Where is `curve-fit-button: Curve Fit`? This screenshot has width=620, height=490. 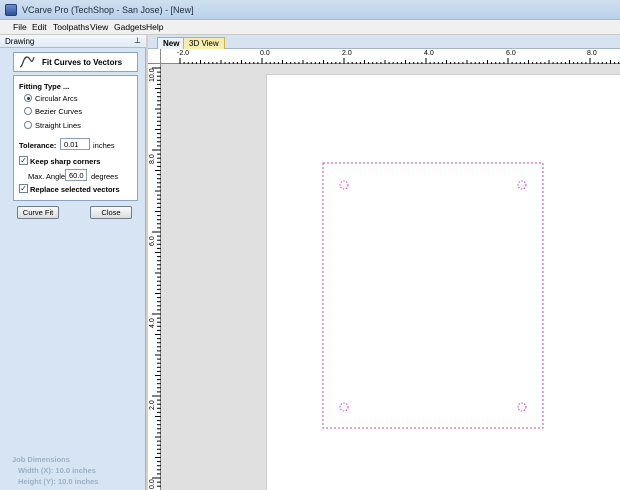
curve-fit-button: Curve Fit is located at coordinates (38, 212).